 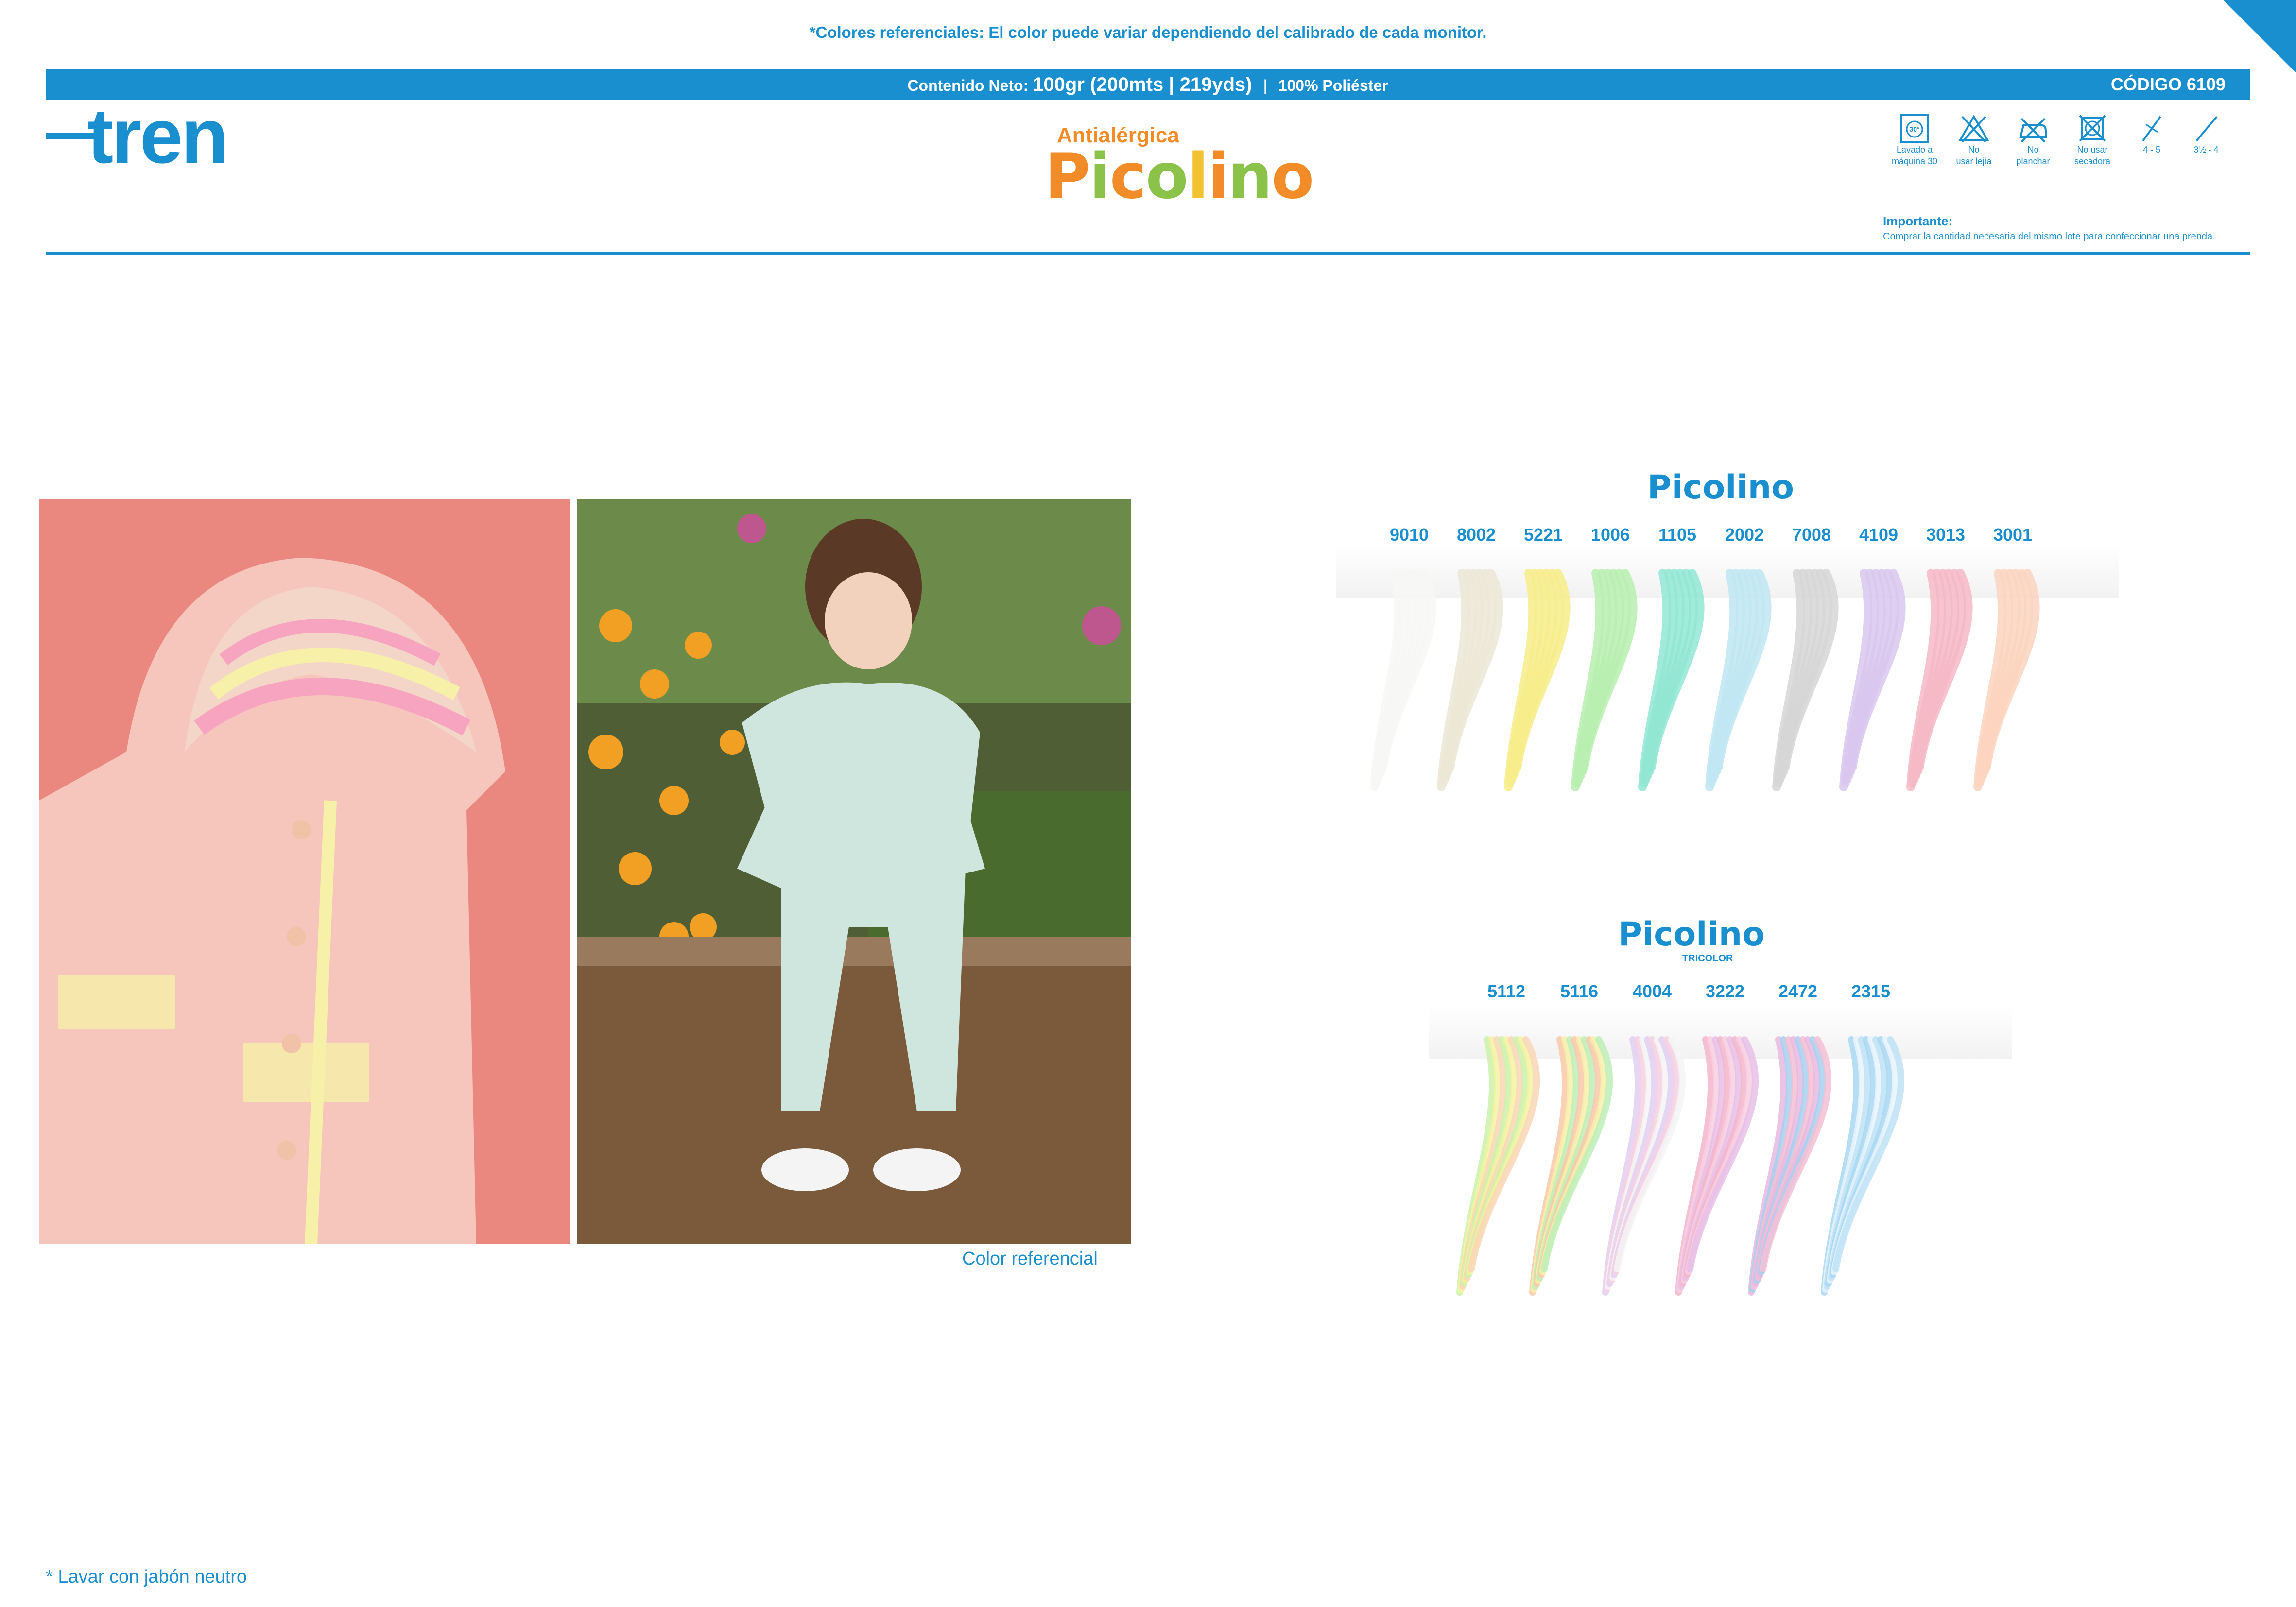 I want to click on crochet-hook-icon, so click(x=2152, y=129).